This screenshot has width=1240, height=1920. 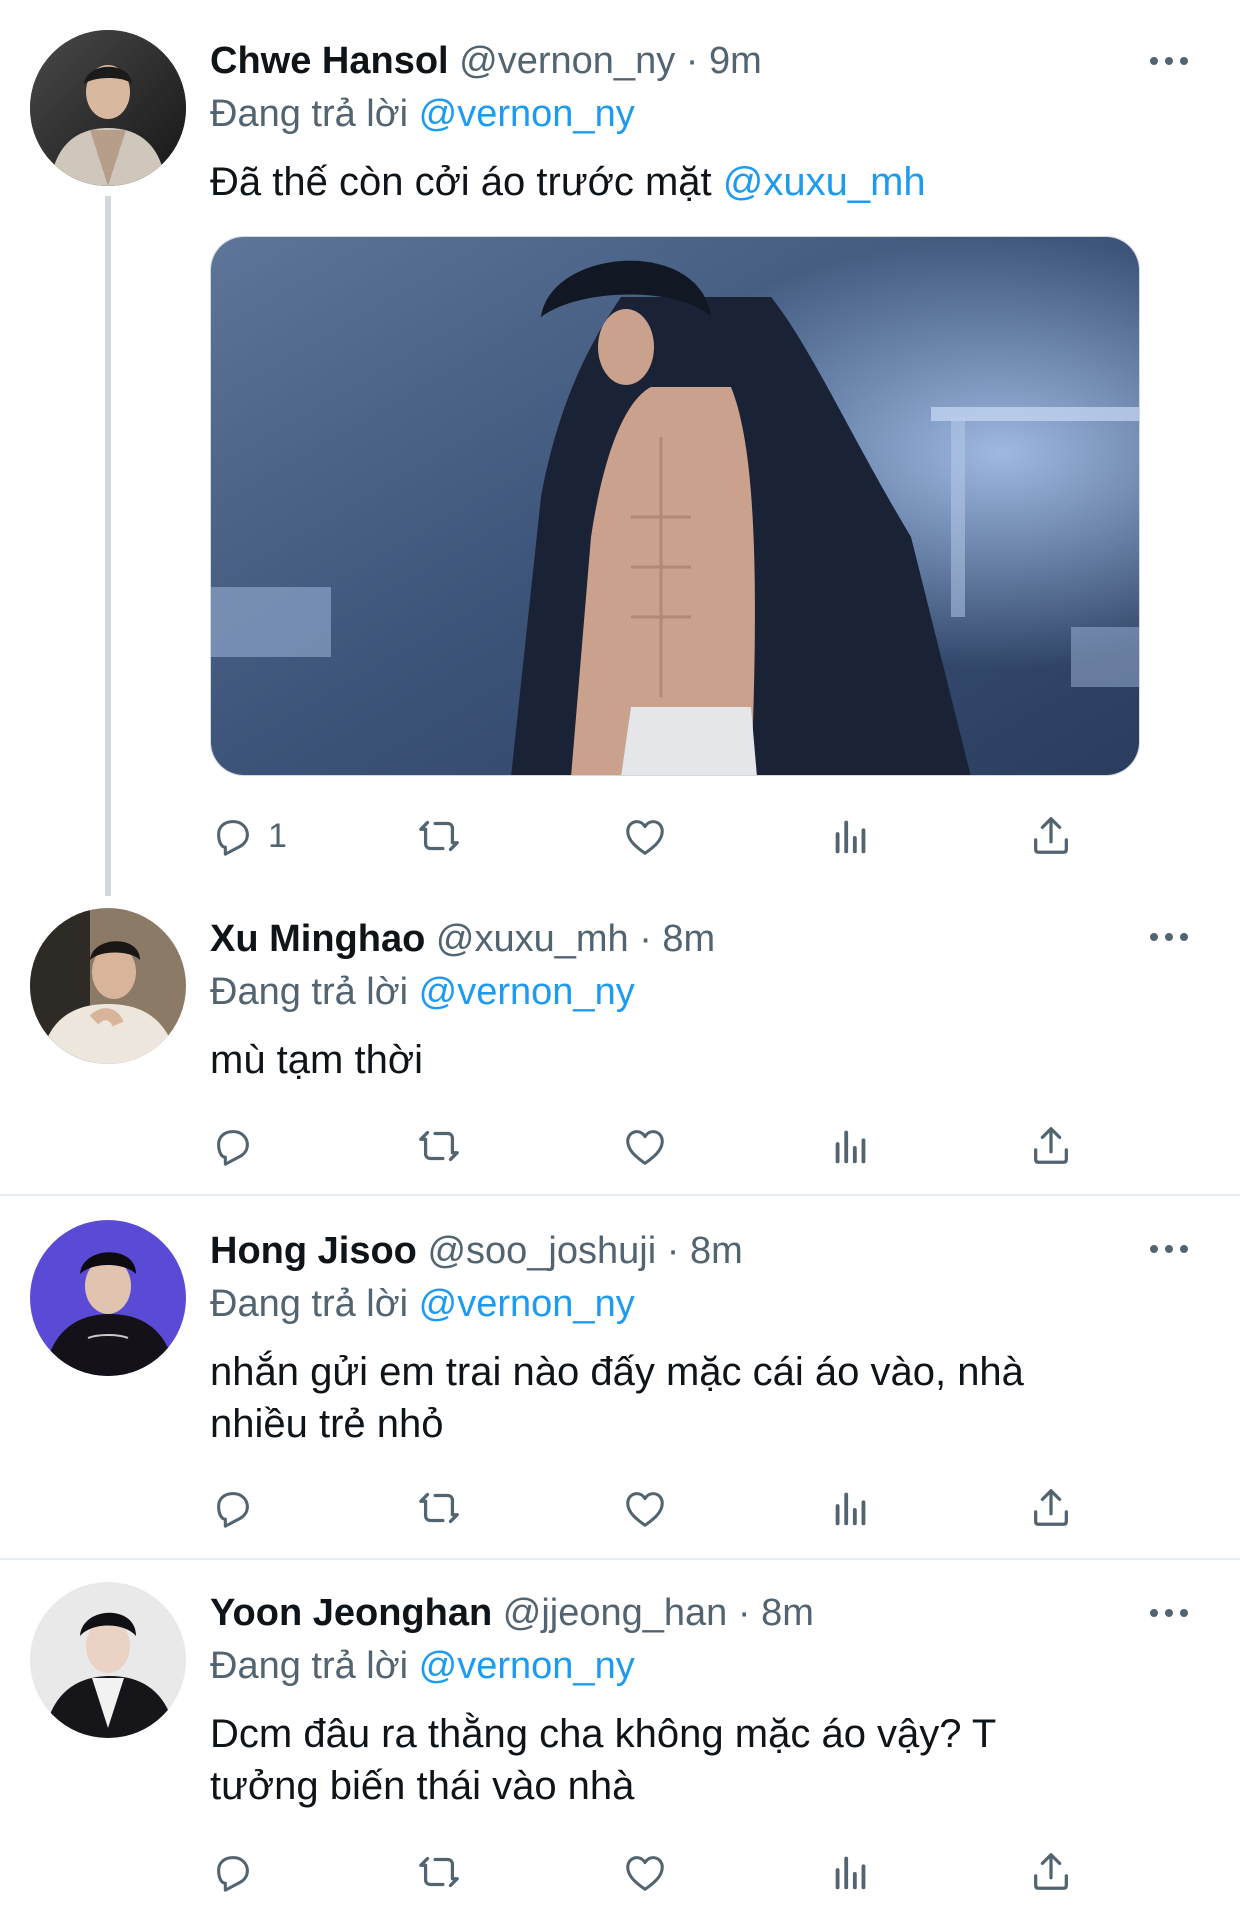 I want to click on display-name: Hong Jisoo, so click(x=313, y=1251).